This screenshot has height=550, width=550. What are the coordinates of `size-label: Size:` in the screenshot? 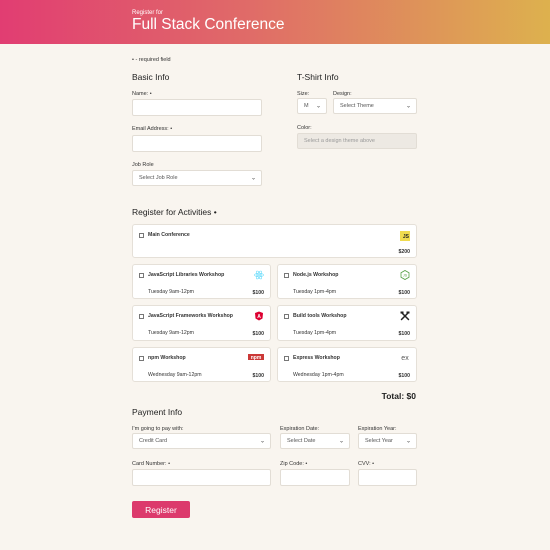 It's located at (303, 94).